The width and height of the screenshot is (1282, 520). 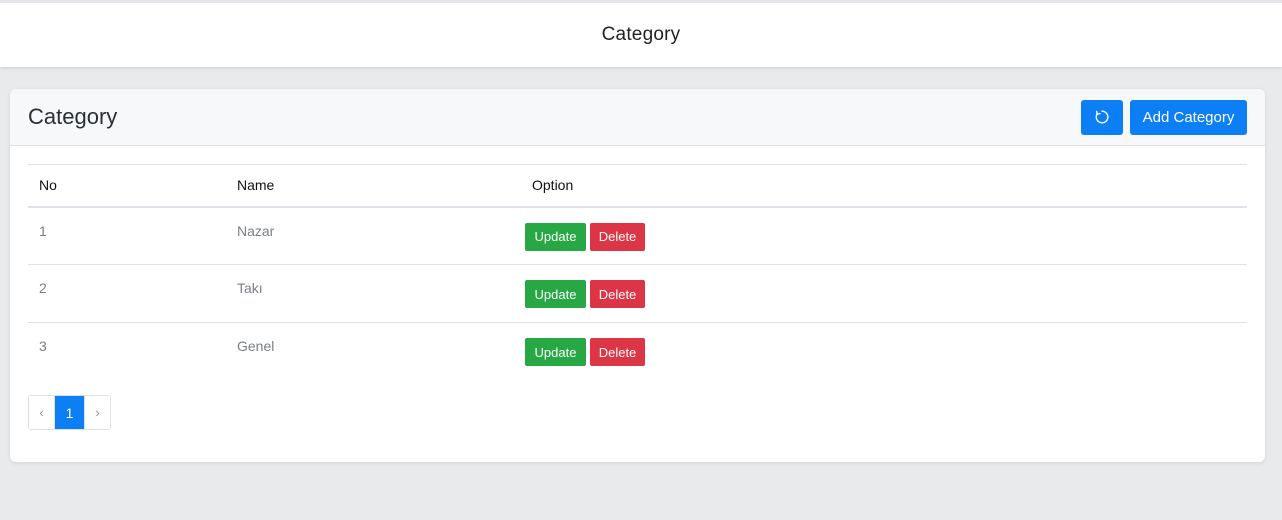 I want to click on row-no: 3, so click(x=43, y=346).